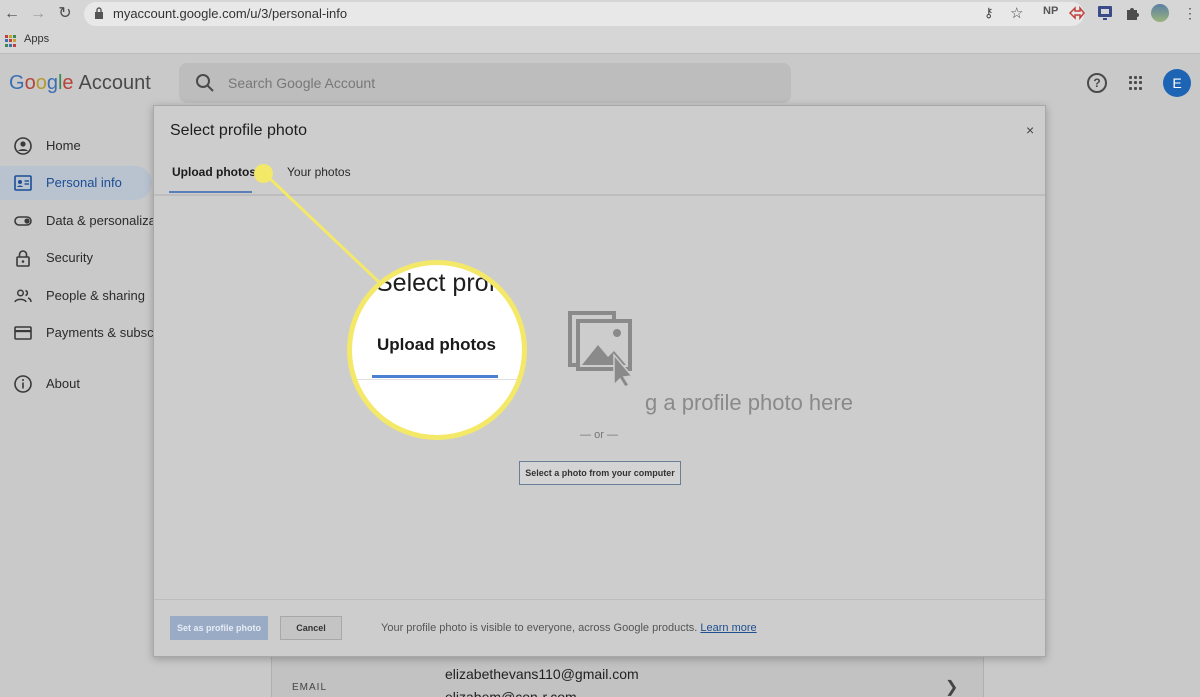 The image size is (1200, 697). I want to click on extension-screen-icon, so click(1105, 13).